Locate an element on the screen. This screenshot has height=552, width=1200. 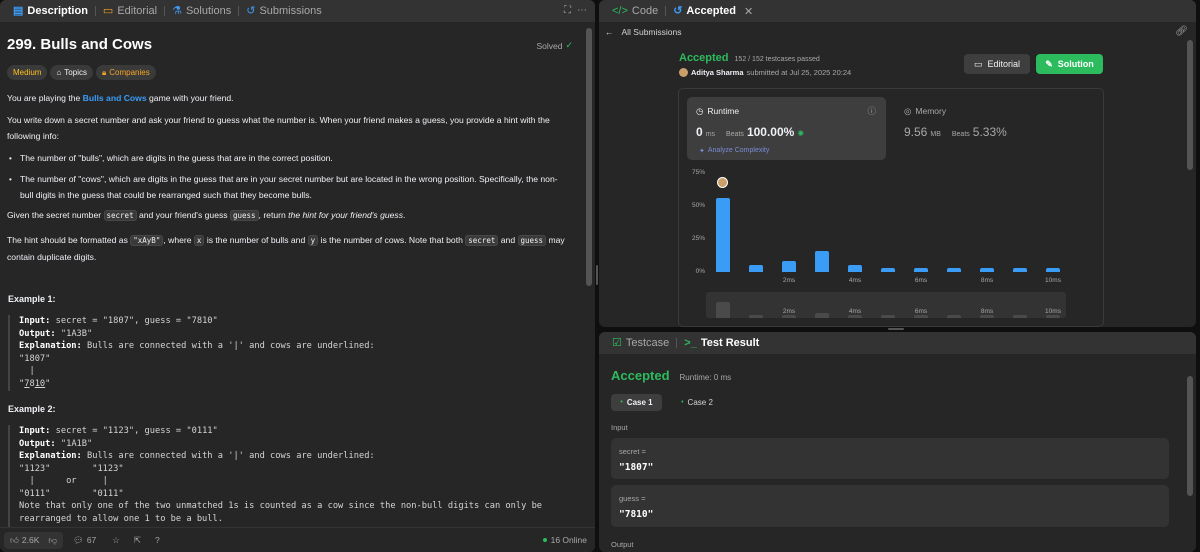
comments-button: 💬︎ 67 is located at coordinates (84, 540).